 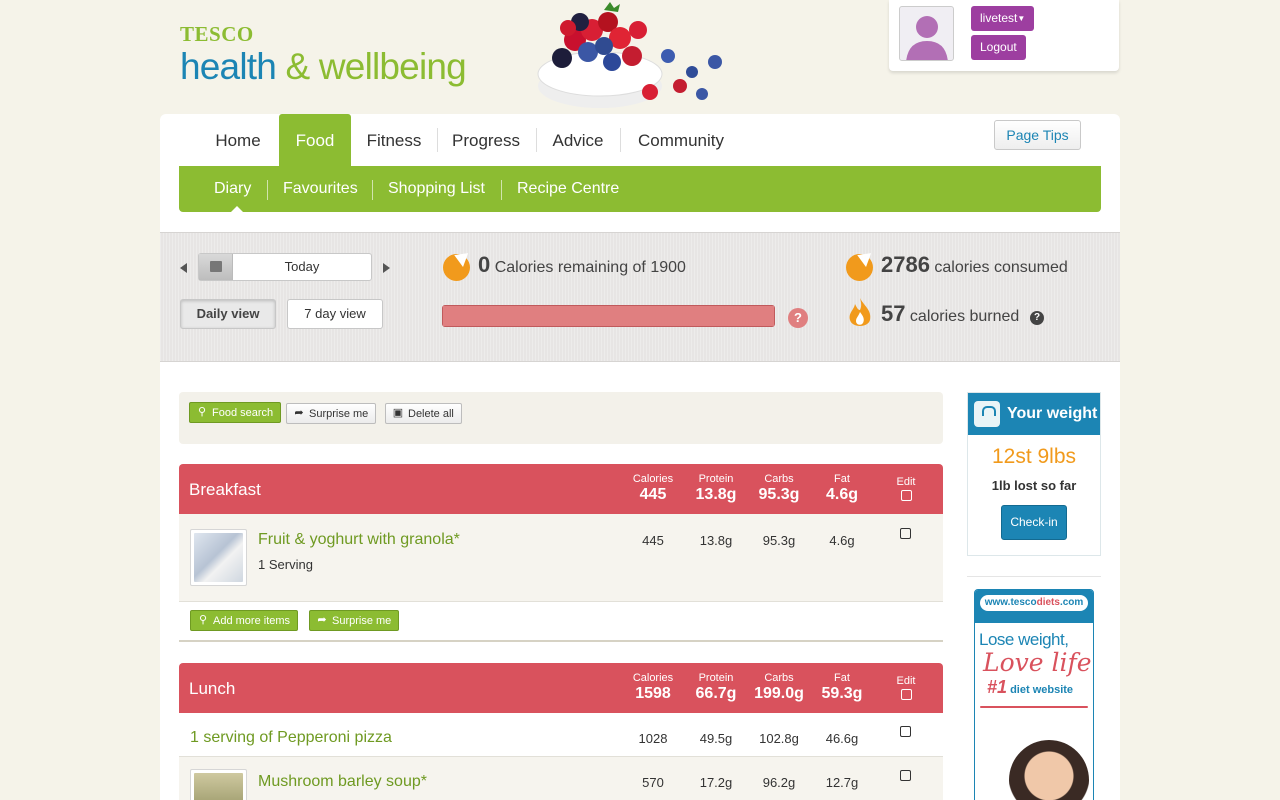 I want to click on ad-url-pre: www.tesco, so click(x=1010, y=602).